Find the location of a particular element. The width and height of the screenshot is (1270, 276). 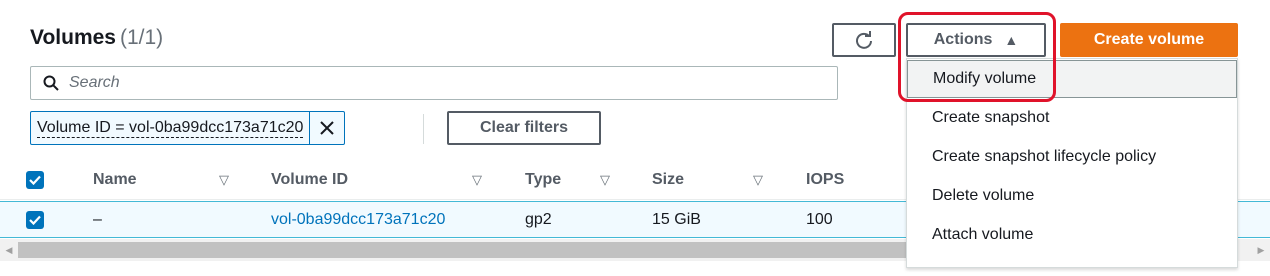

refresh-button is located at coordinates (864, 40).